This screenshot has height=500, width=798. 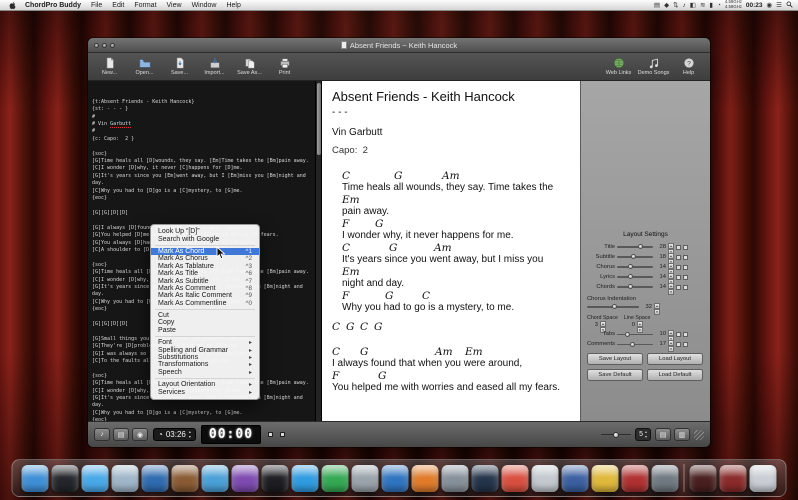 What do you see at coordinates (205, 350) in the screenshot?
I see `context-menu-item: Spelling and Grammar ▸` at bounding box center [205, 350].